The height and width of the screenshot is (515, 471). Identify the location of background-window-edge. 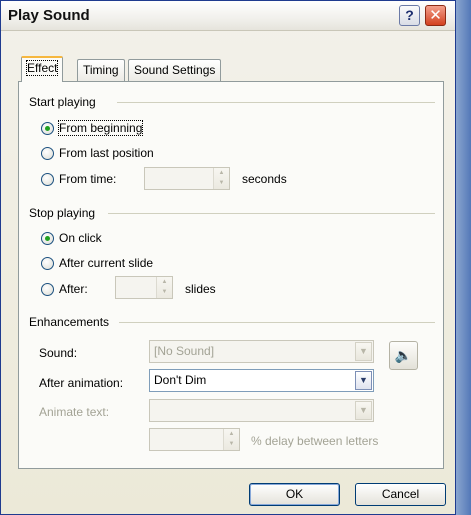
(463, 257).